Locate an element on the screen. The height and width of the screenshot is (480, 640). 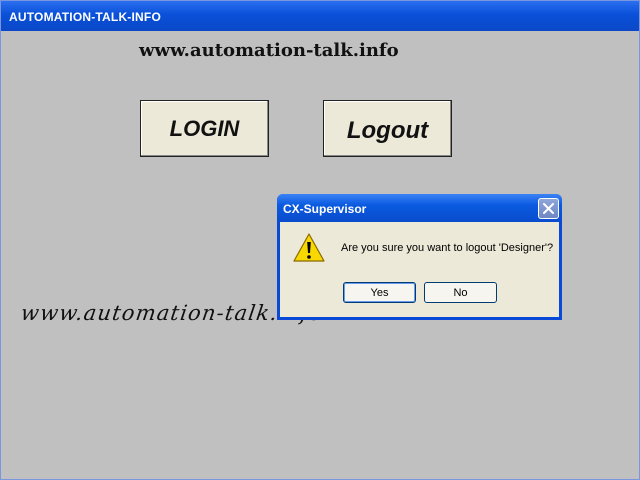
window-titlebar: AUTOMATION-TALK-INFO is located at coordinates (320, 16).